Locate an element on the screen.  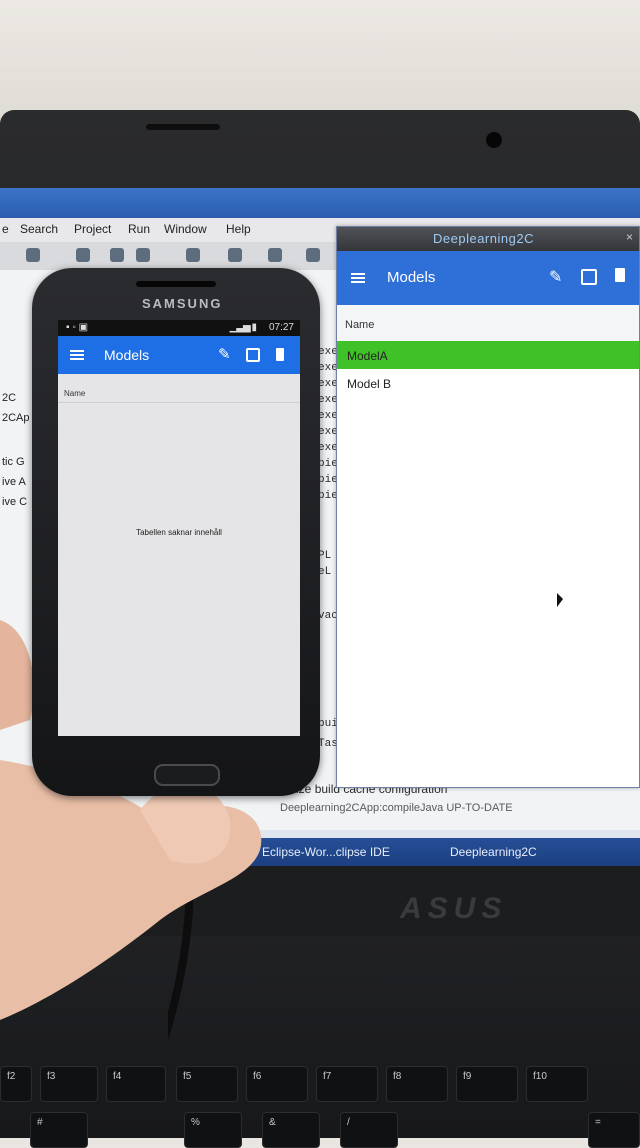
window-title: Deeplearning2C is located at coordinates (483, 238).